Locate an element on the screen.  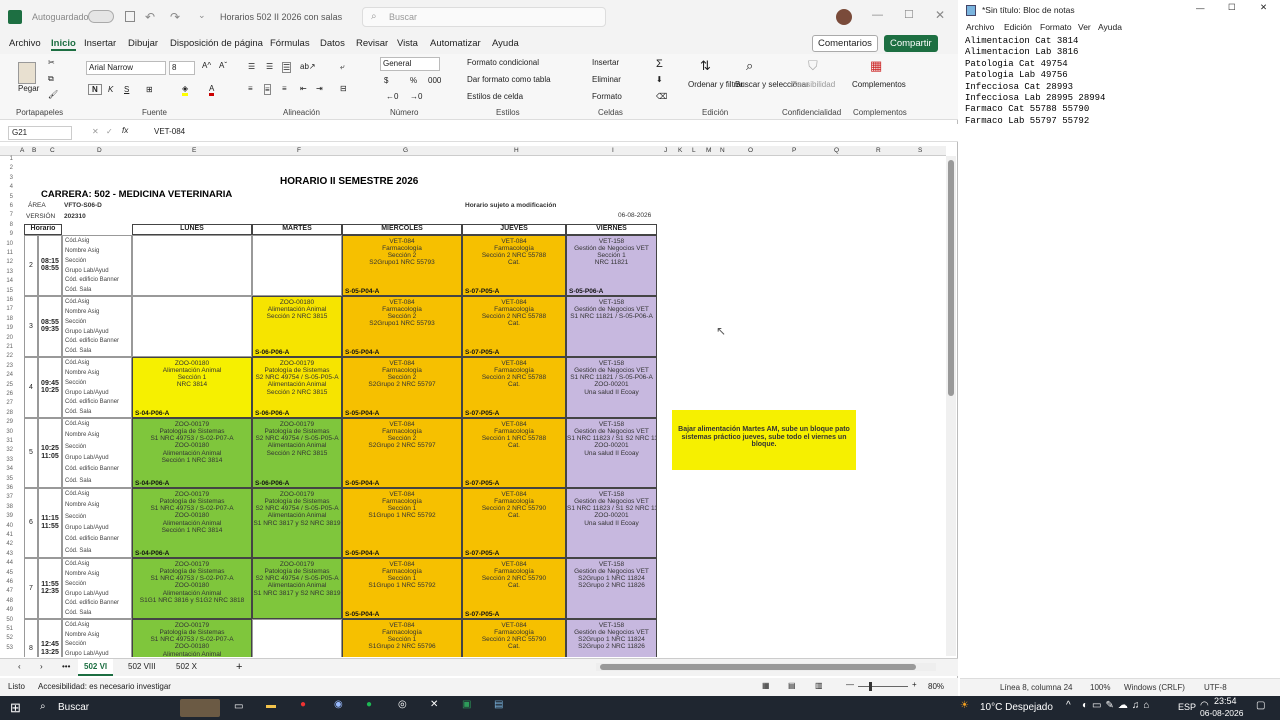
page-layout-icon: ▤ is located at coordinates (792, 685).